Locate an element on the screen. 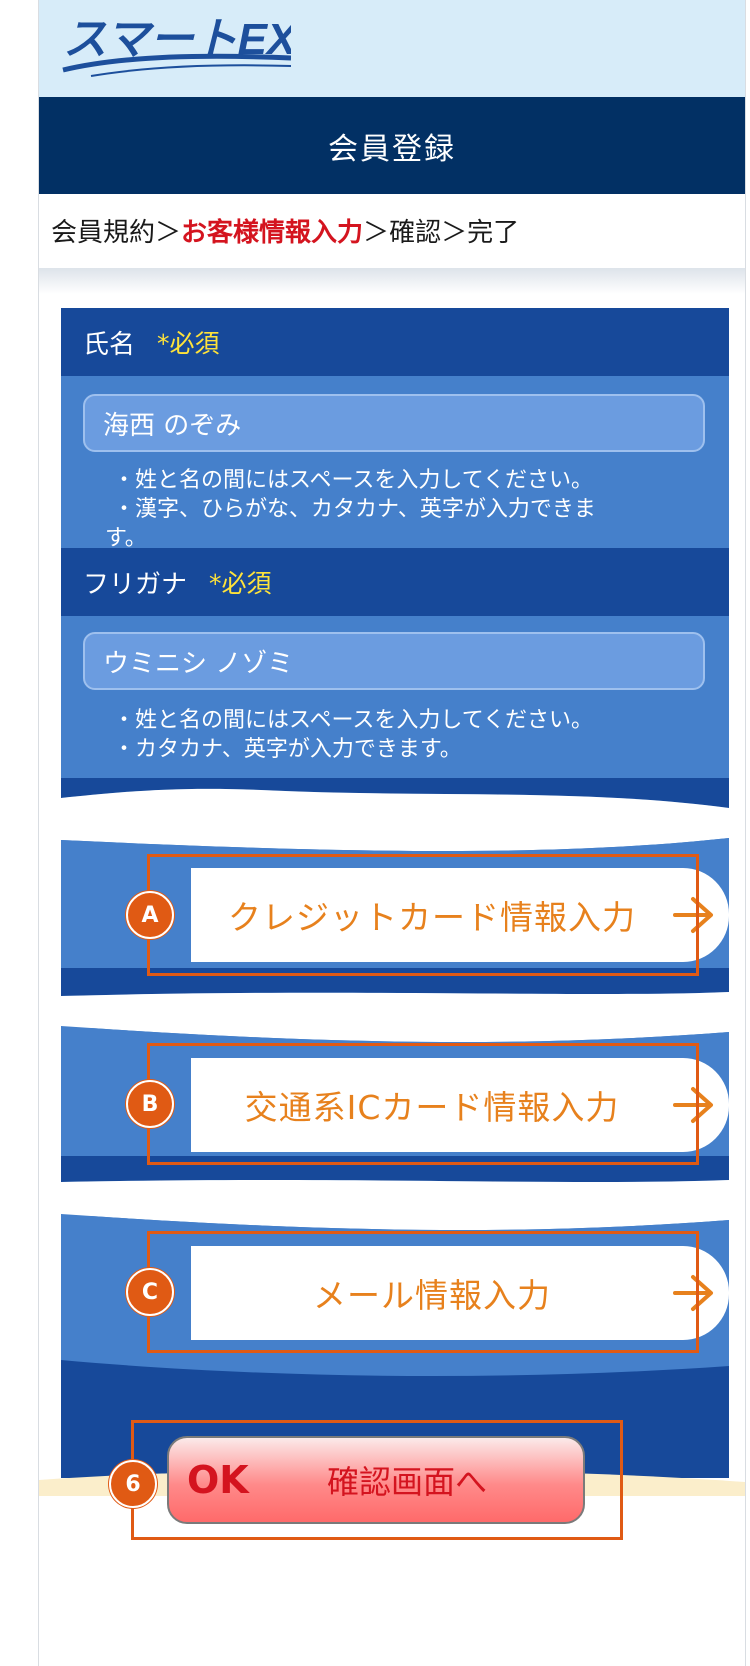  ok-label: OK is located at coordinates (218, 1480).